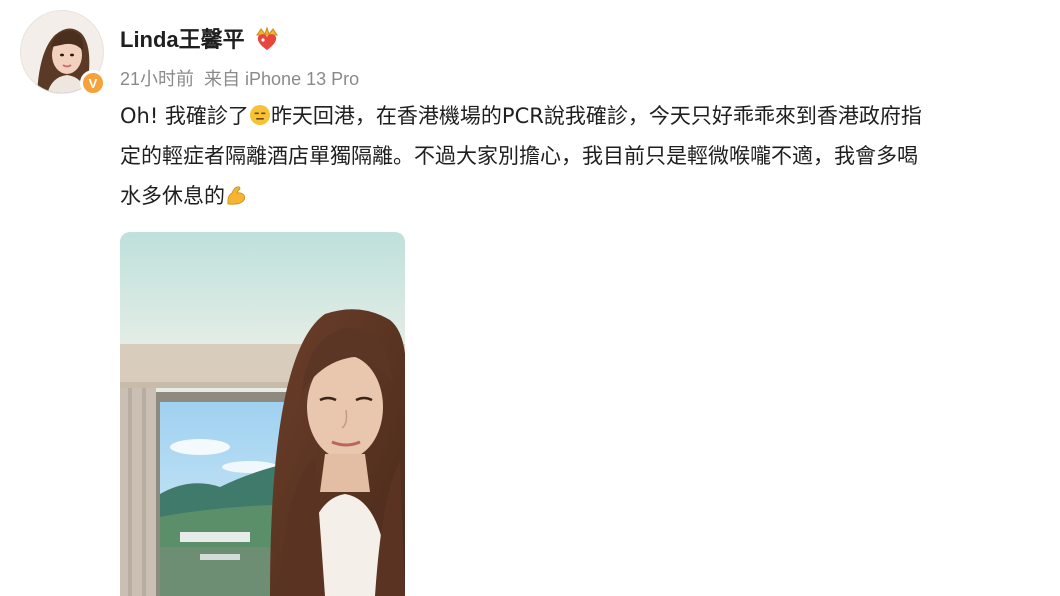 This screenshot has height=596, width=1060. What do you see at coordinates (182, 38) in the screenshot?
I see `author-name: Linda王馨平` at bounding box center [182, 38].